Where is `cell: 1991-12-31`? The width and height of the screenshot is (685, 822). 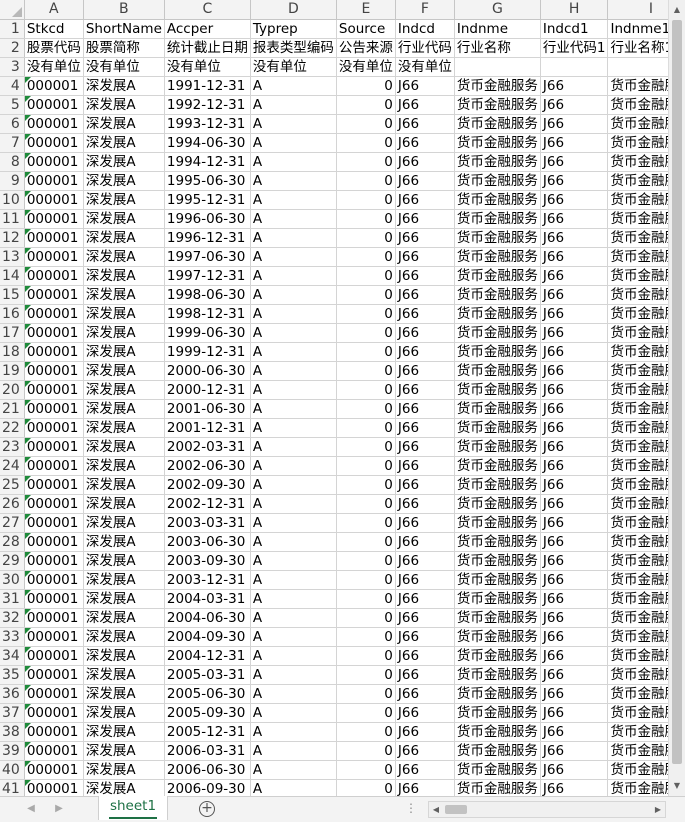
cell: 1991-12-31 is located at coordinates (207, 86).